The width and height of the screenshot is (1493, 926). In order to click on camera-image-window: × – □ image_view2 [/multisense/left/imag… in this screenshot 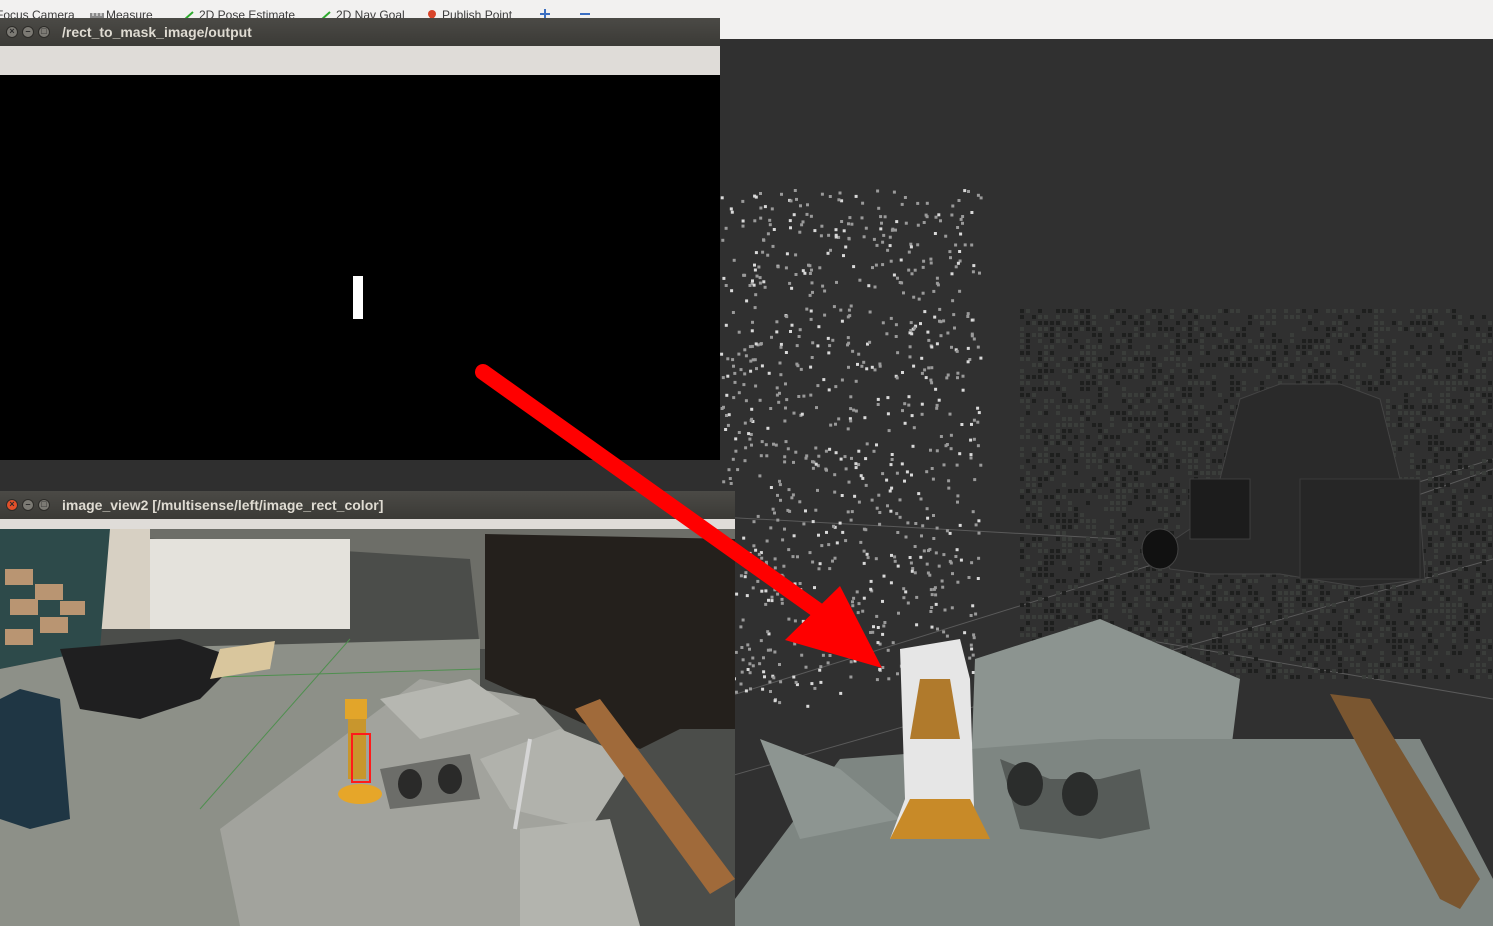, I will do `click(367, 510)`.